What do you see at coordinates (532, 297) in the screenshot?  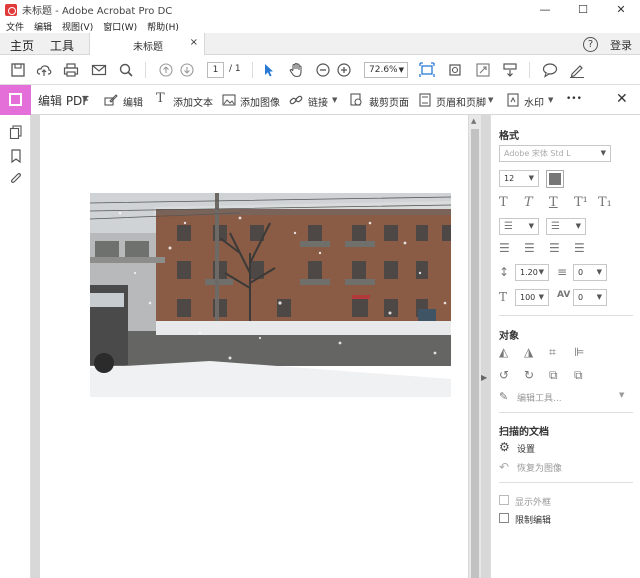 I see `horizontal-scale-select: 100 ▼` at bounding box center [532, 297].